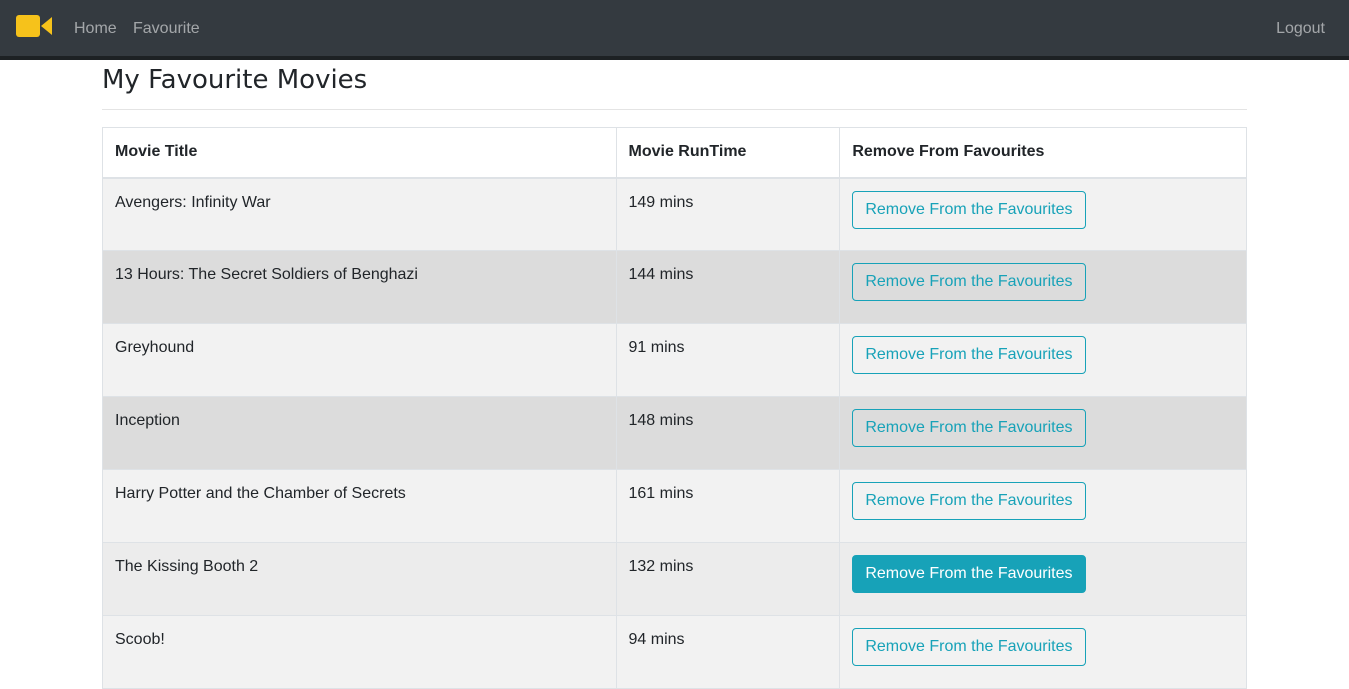 Image resolution: width=1349 pixels, height=689 pixels. I want to click on nav-home-link: Home, so click(95, 29).